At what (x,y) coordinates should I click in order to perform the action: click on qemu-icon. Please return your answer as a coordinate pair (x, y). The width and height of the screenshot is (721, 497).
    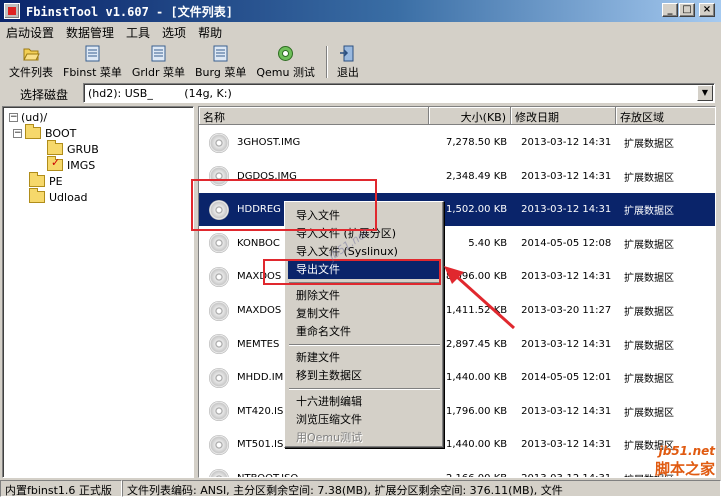
    Looking at the image, I should click on (286, 53).